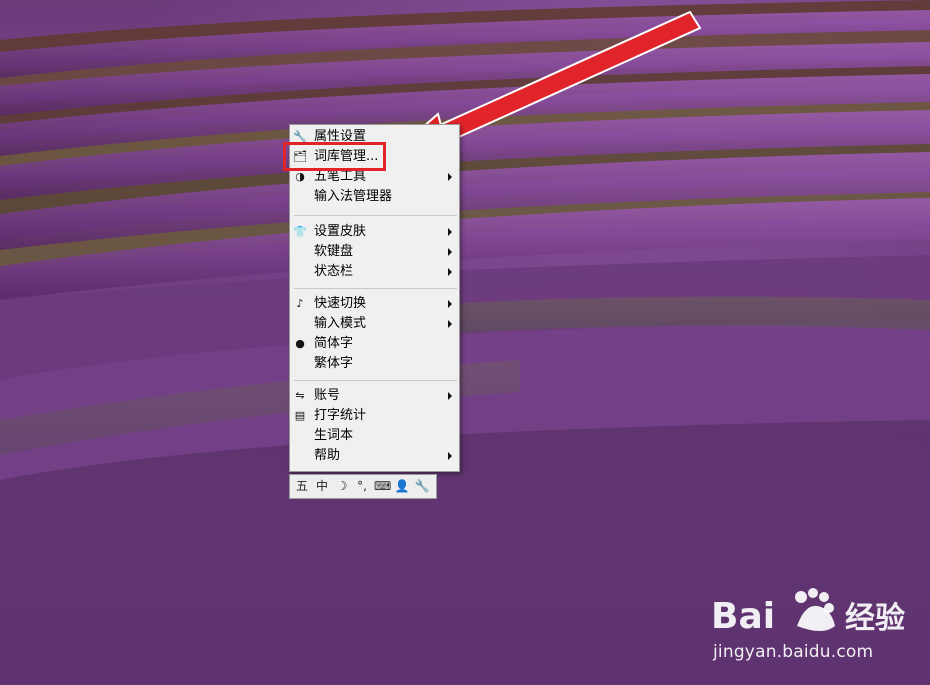 This screenshot has width=930, height=685. I want to click on menu-item-label: 软键盘, so click(334, 251).